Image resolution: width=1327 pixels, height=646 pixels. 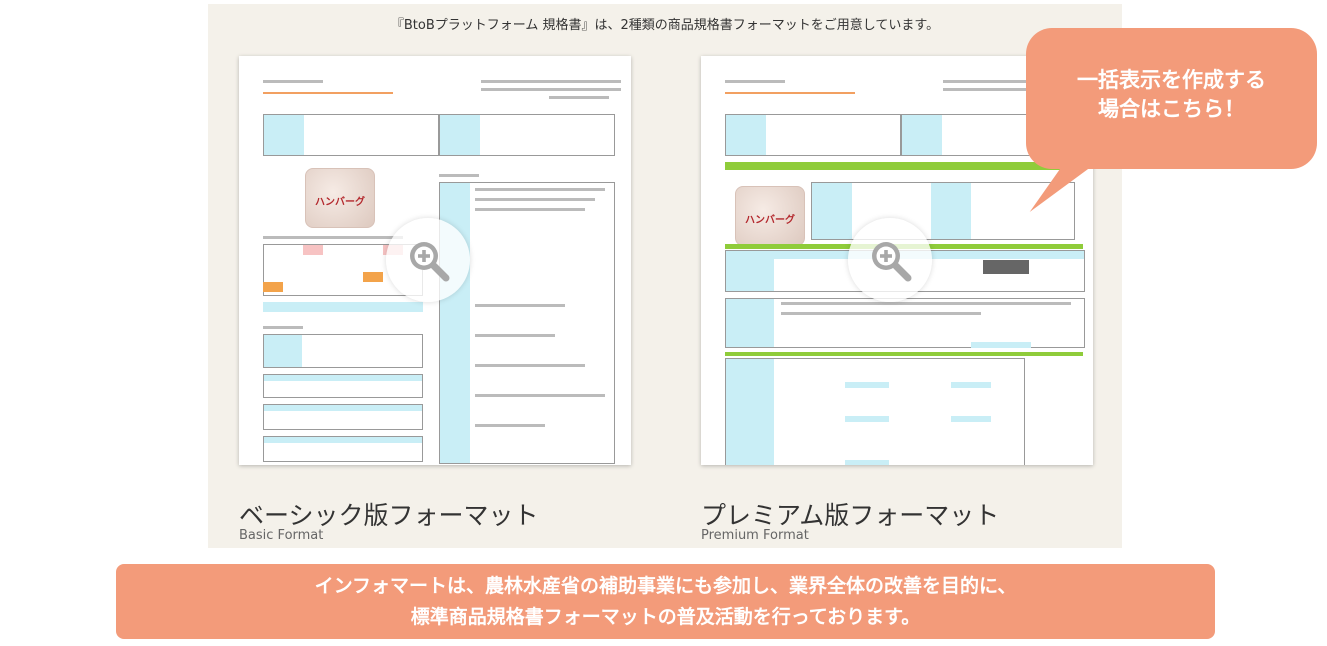 What do you see at coordinates (665, 586) in the screenshot?
I see `banner-line-1: インフォマートは、農林水産省の補助事業にも参加し、業界全体の改善を目的に、` at bounding box center [665, 586].